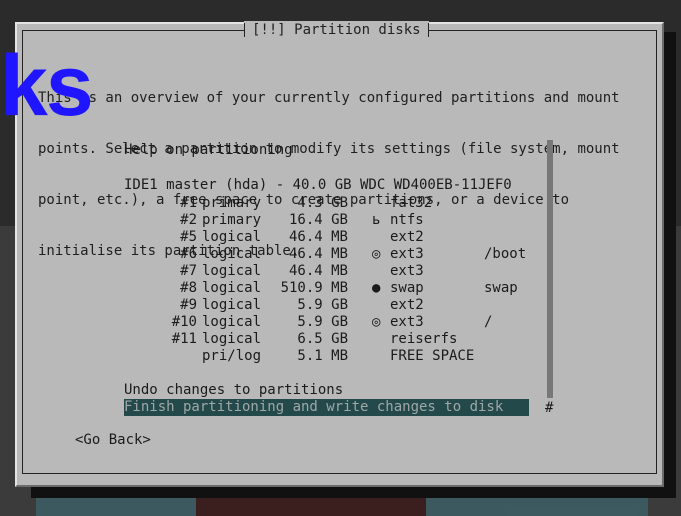 The image size is (681, 516). Describe the element at coordinates (188, 254) in the screenshot. I see `partition-number: #6` at that location.